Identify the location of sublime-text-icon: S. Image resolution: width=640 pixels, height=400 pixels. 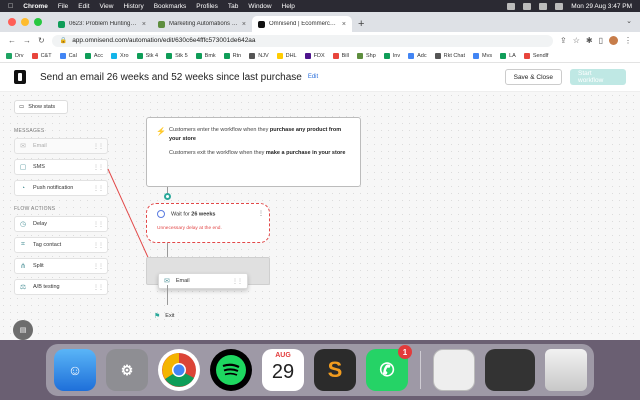
(335, 370).